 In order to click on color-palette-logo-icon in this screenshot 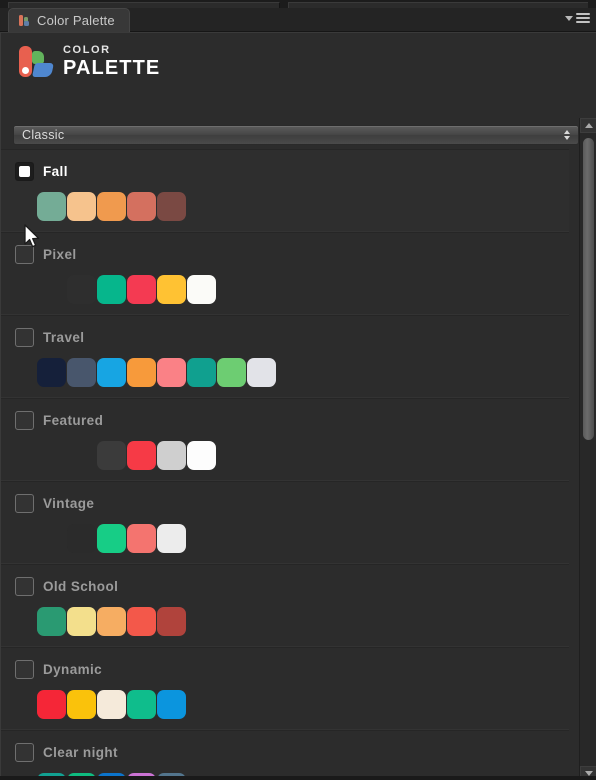, I will do `click(36, 61)`.